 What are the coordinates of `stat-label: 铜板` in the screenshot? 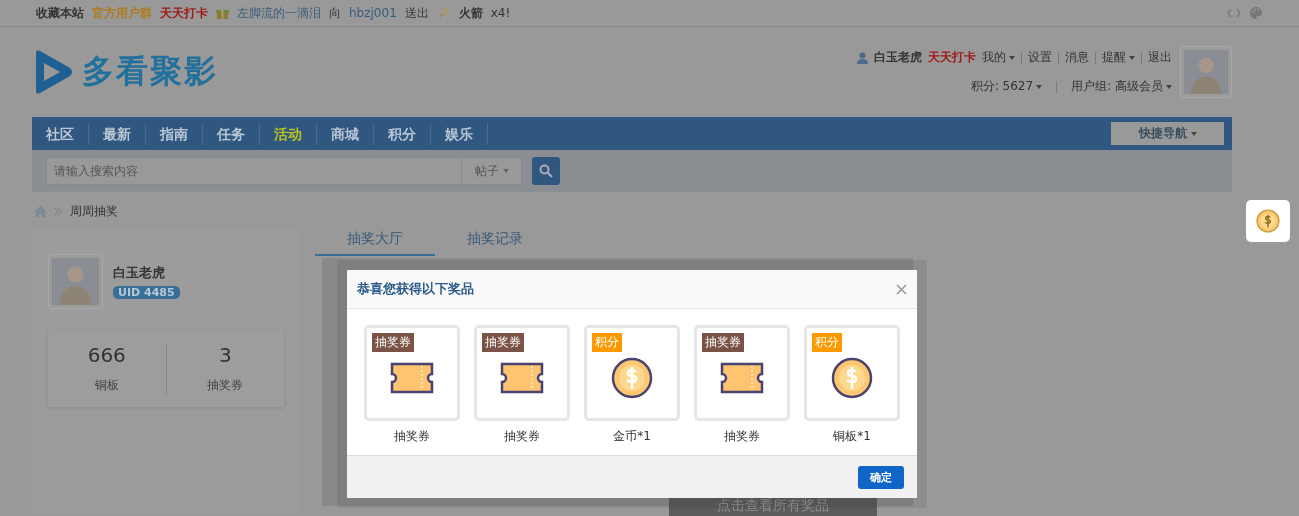 It's located at (106, 385).